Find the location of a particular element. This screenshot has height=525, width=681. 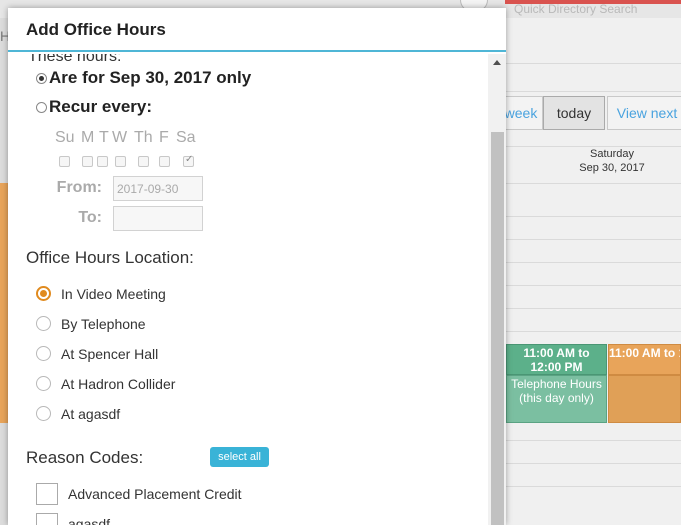

day-letter-monday: M is located at coordinates (88, 137).